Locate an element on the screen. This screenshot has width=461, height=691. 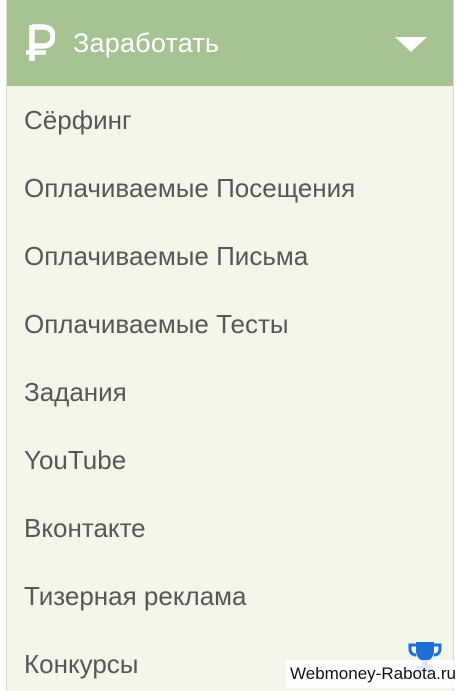
chevron-down-icon is located at coordinates (411, 44).